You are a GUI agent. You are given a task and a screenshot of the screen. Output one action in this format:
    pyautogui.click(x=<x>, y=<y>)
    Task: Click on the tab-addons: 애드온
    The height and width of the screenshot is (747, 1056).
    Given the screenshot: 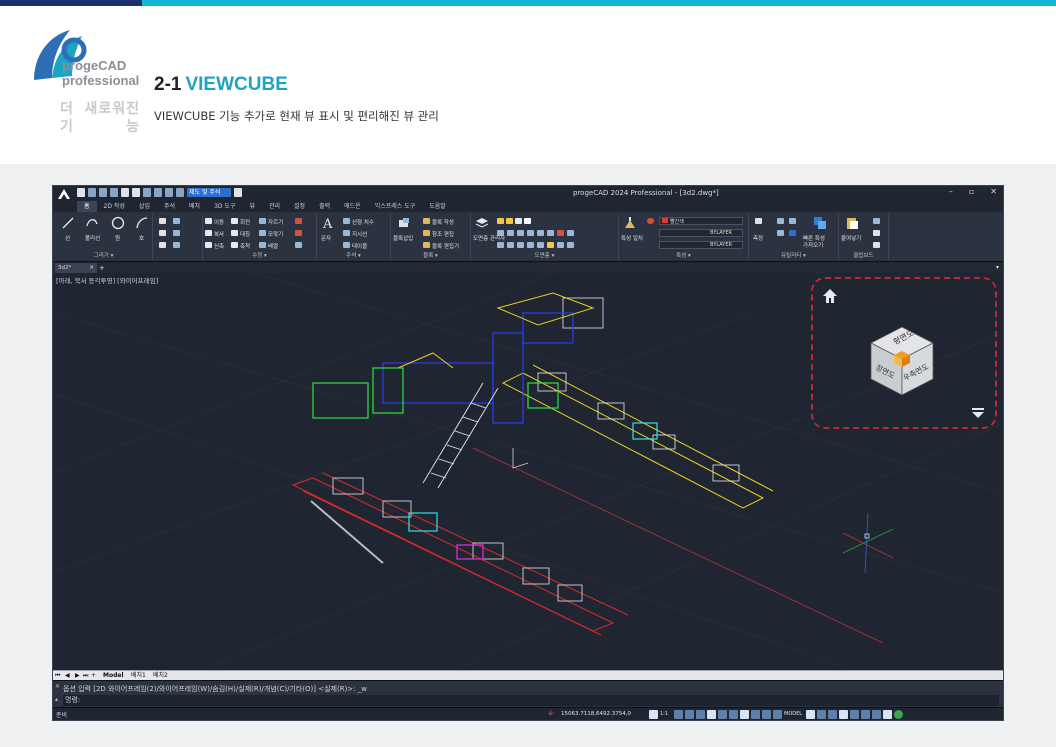 What is the action you would take?
    pyautogui.click(x=352, y=206)
    